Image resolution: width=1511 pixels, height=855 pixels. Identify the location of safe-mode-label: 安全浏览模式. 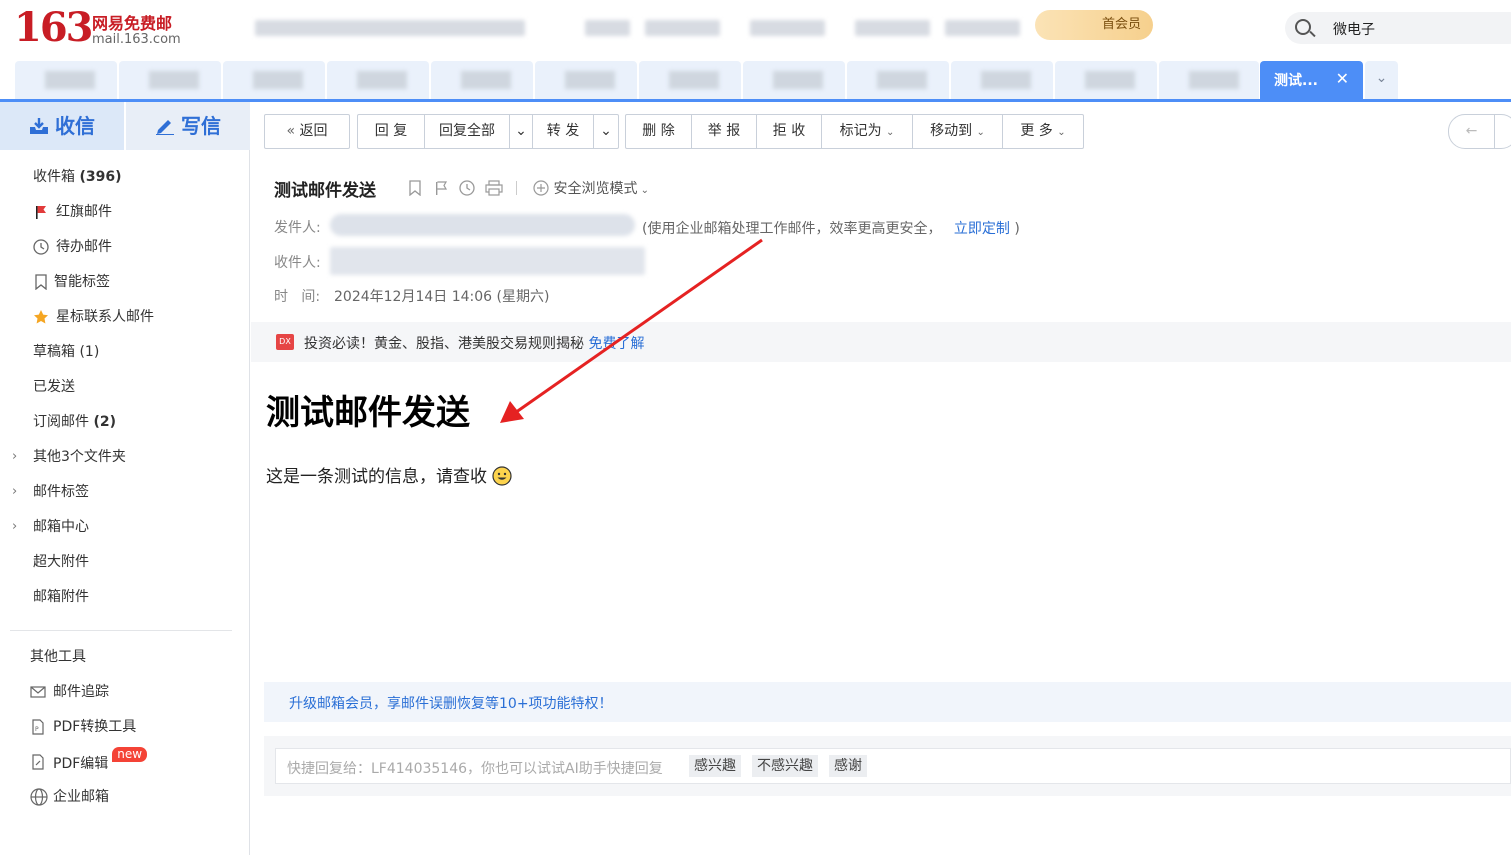
(595, 189).